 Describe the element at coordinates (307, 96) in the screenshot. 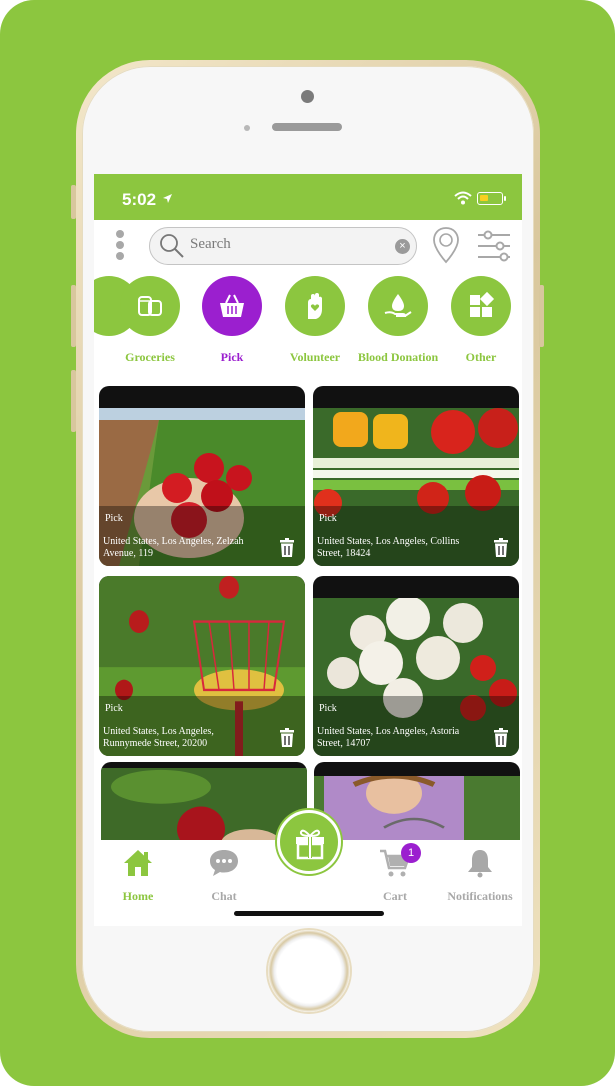

I see `front-camera` at that location.